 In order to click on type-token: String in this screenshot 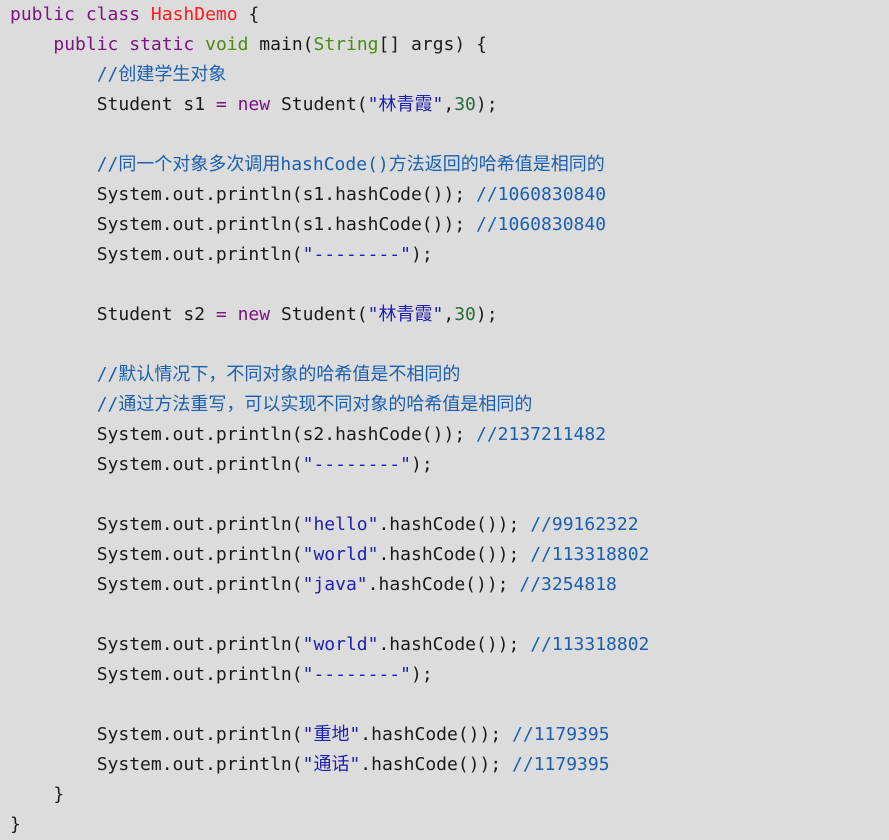, I will do `click(346, 44)`.